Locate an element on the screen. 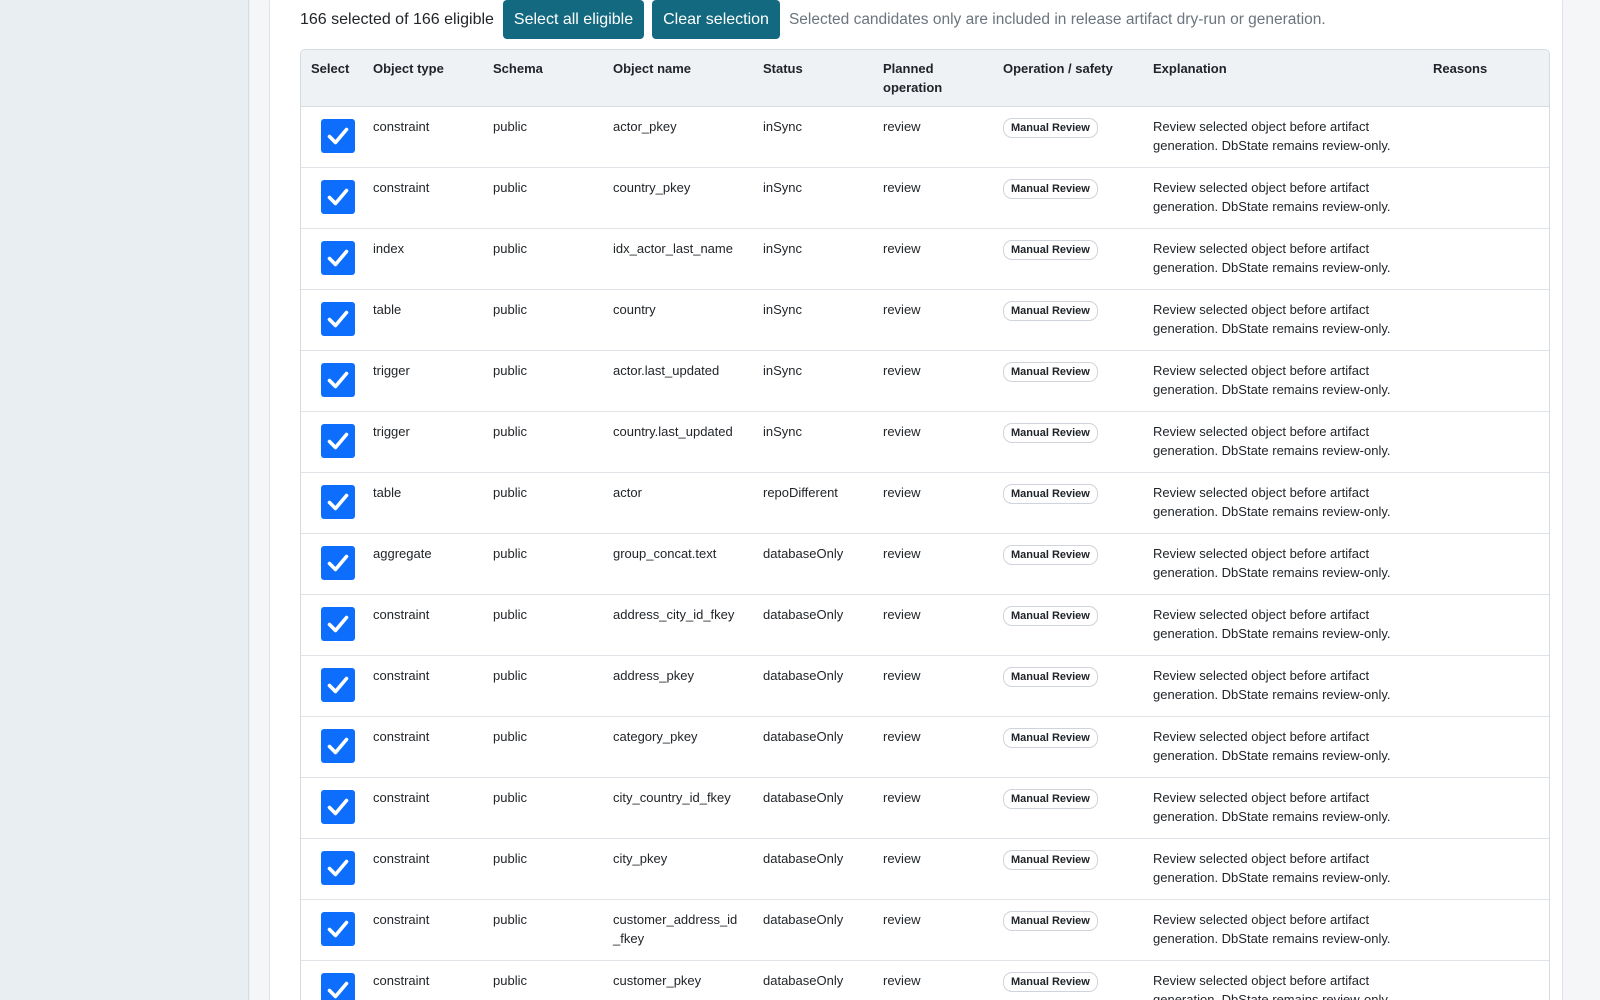 Image resolution: width=1600 pixels, height=1000 pixels. object-type-cell: trigger is located at coordinates (423, 381).